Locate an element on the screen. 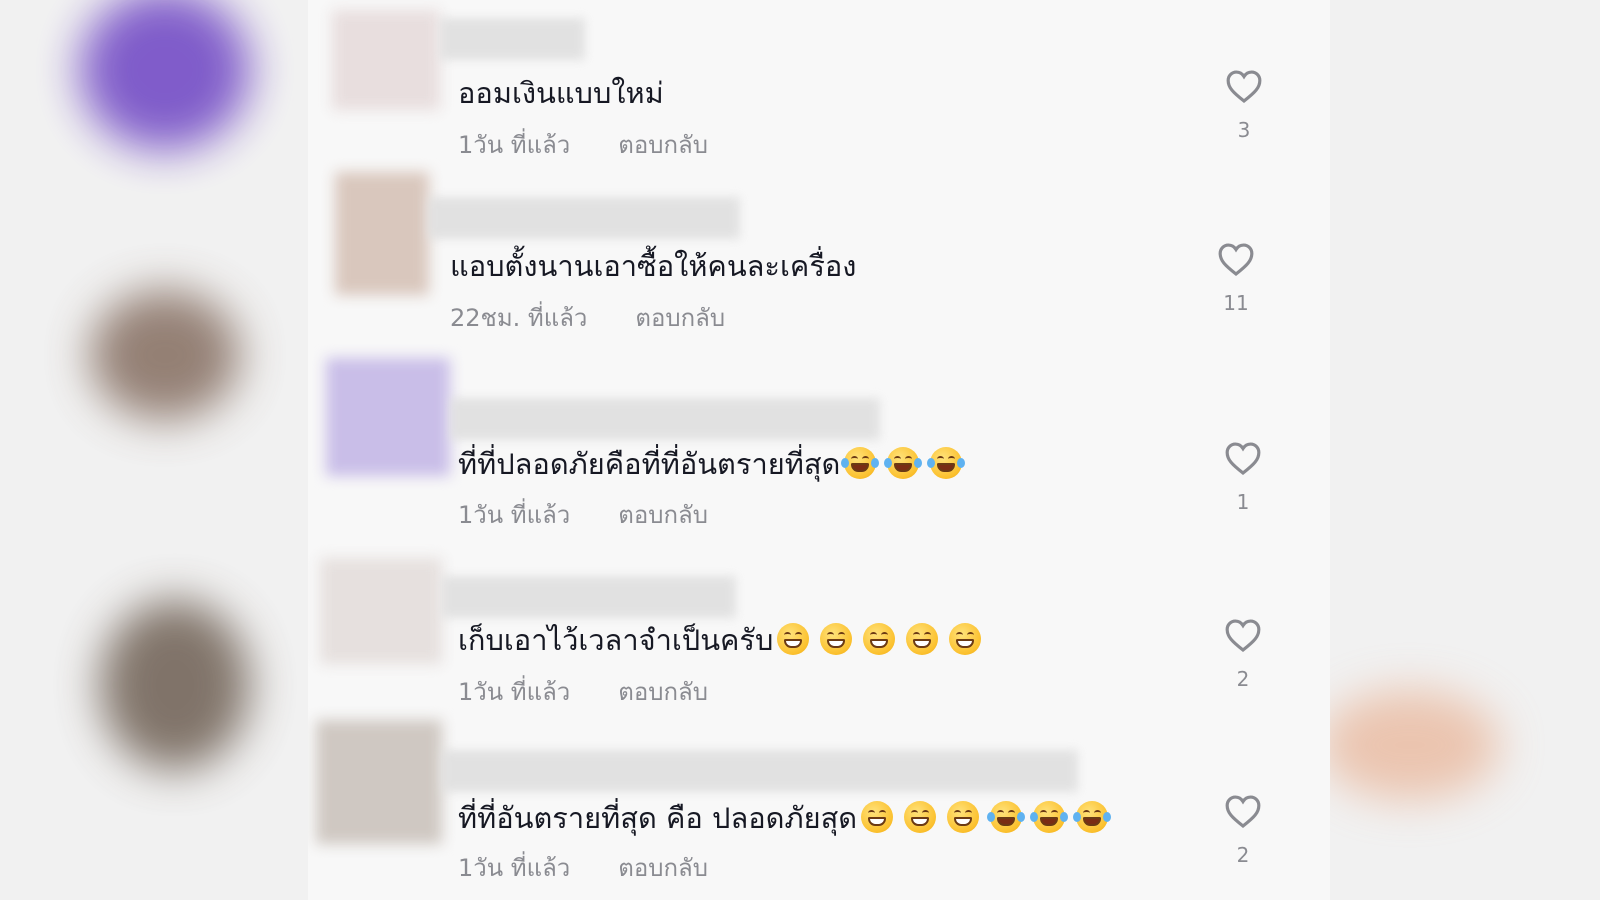 The height and width of the screenshot is (900, 1600). like-button: 11 is located at coordinates (1236, 278).